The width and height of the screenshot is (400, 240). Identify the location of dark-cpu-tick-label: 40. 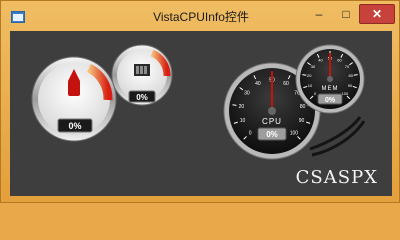
(258, 84).